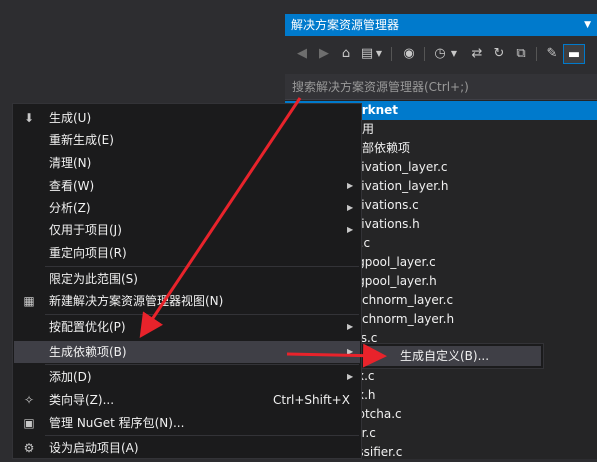  Describe the element at coordinates (187, 377) in the screenshot. I see `menu-item-add: 添加(D) ▶` at that location.